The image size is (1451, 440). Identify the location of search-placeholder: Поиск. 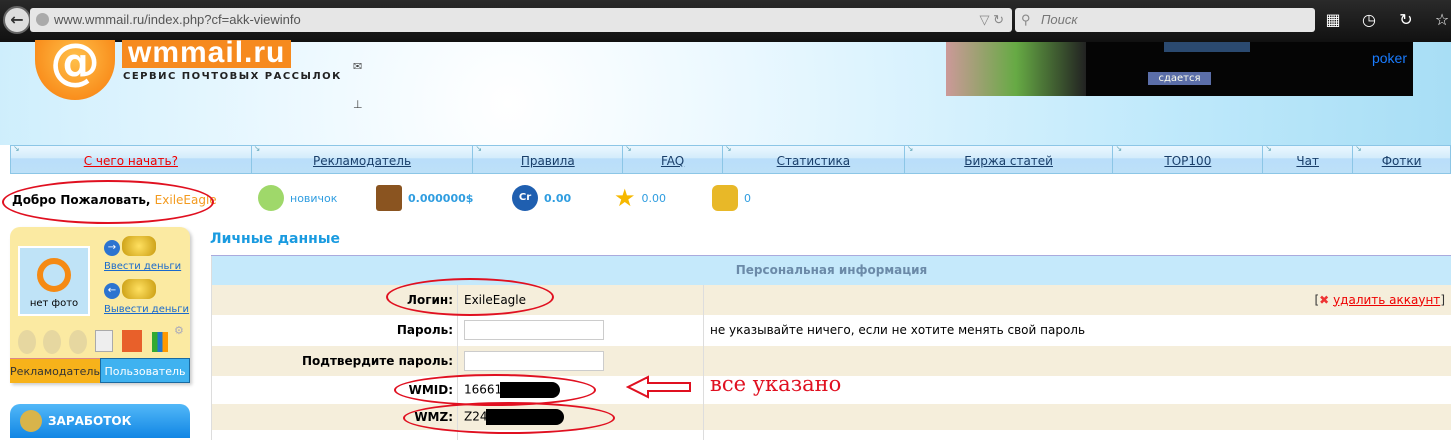
(1059, 19).